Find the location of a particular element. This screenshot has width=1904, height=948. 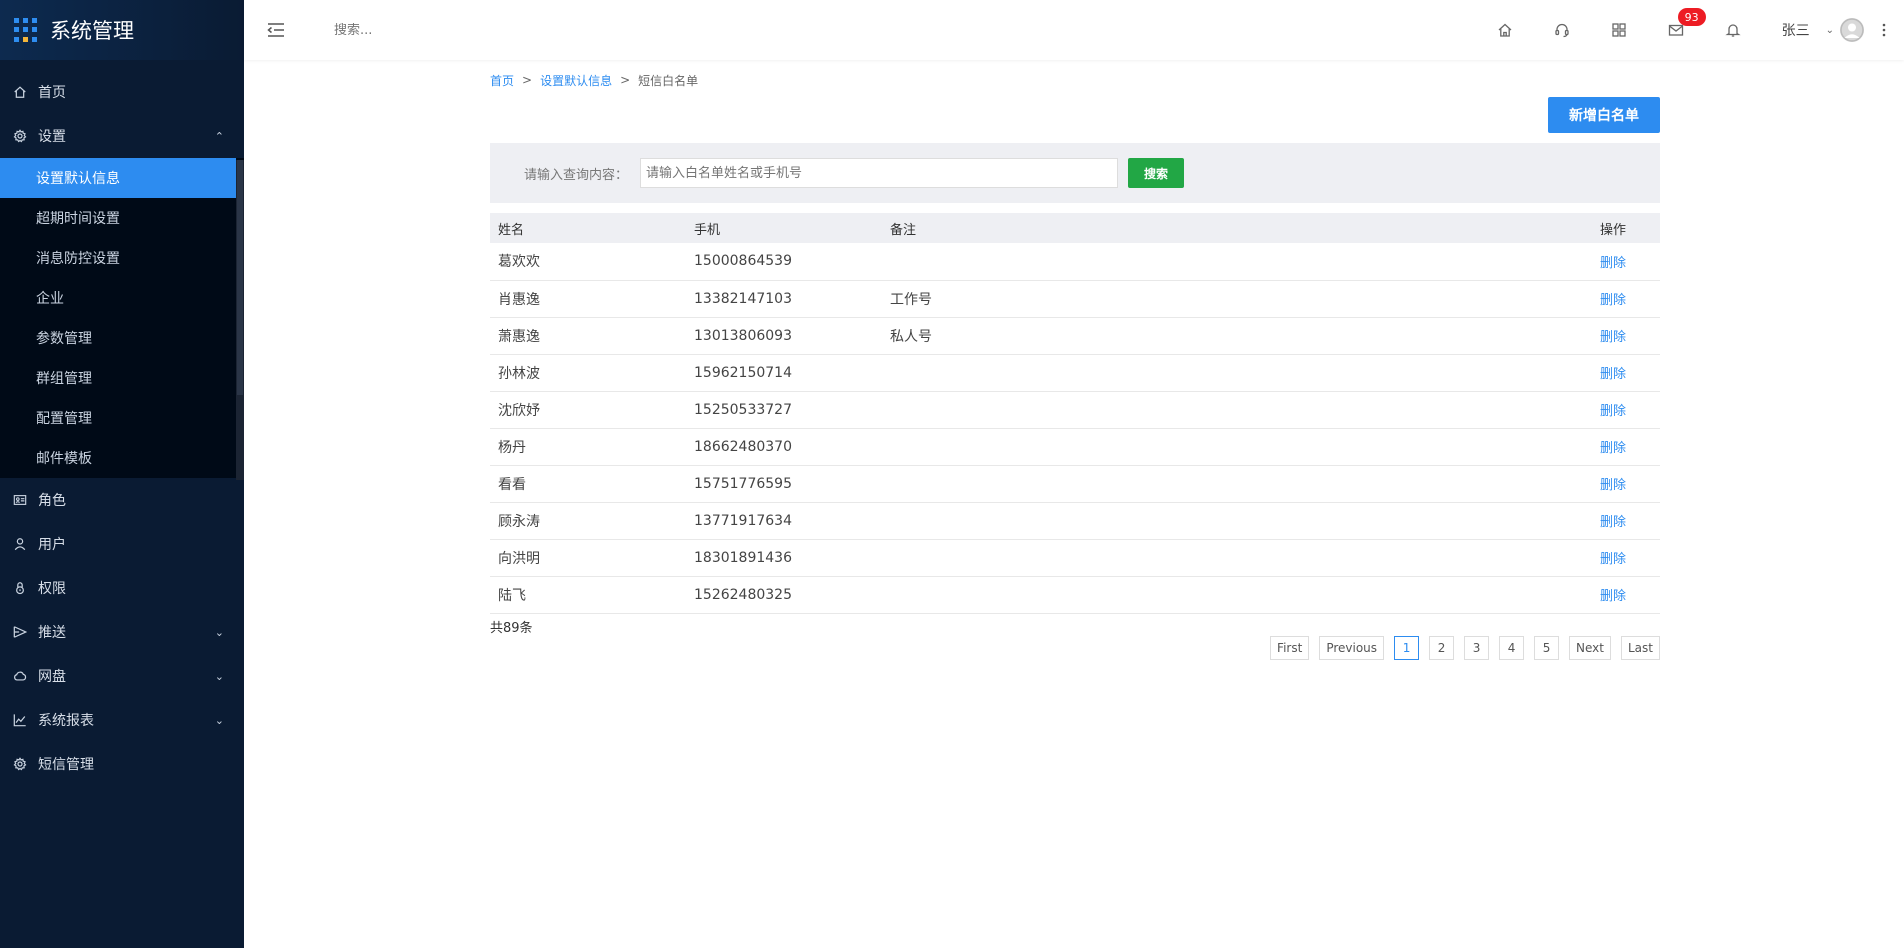

mail-icon: 93 is located at coordinates (1677, 30).